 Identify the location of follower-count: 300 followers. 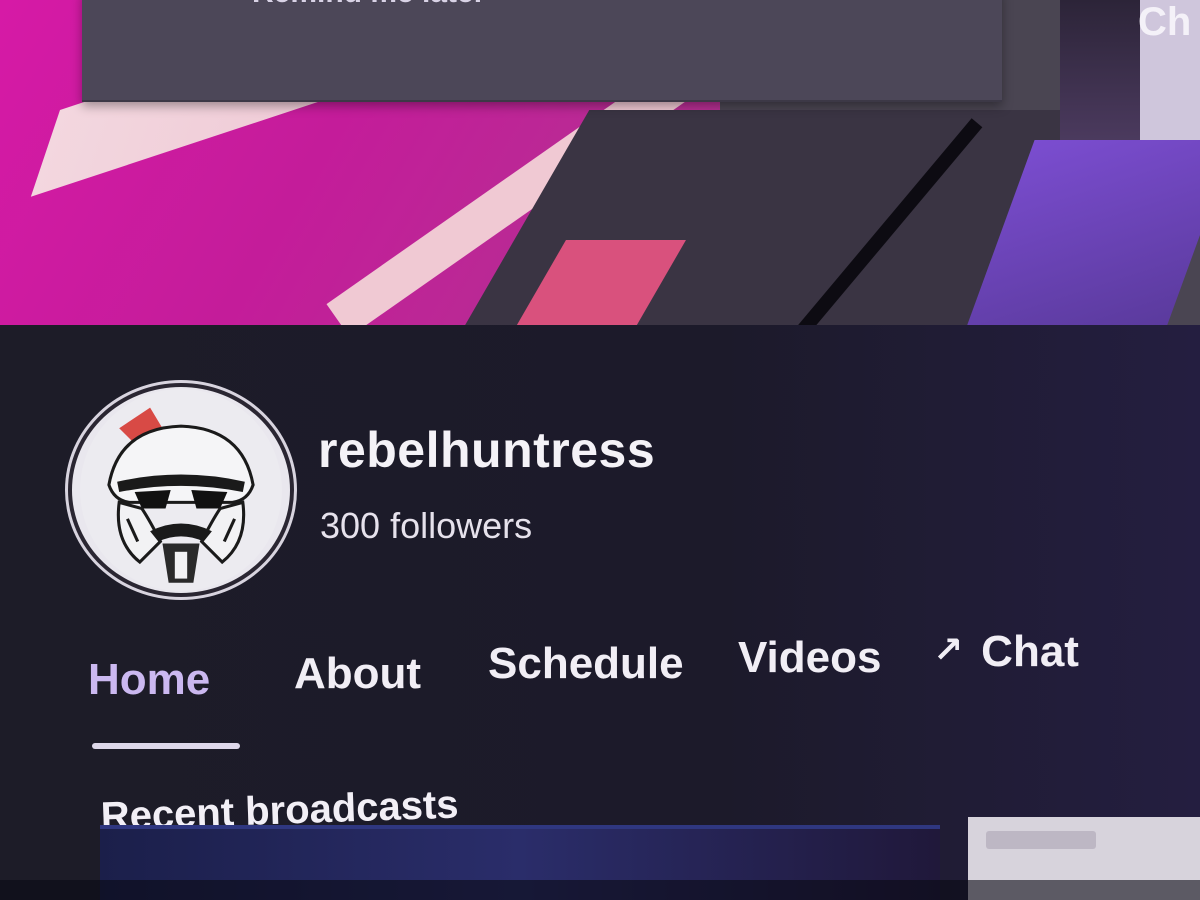
(426, 525).